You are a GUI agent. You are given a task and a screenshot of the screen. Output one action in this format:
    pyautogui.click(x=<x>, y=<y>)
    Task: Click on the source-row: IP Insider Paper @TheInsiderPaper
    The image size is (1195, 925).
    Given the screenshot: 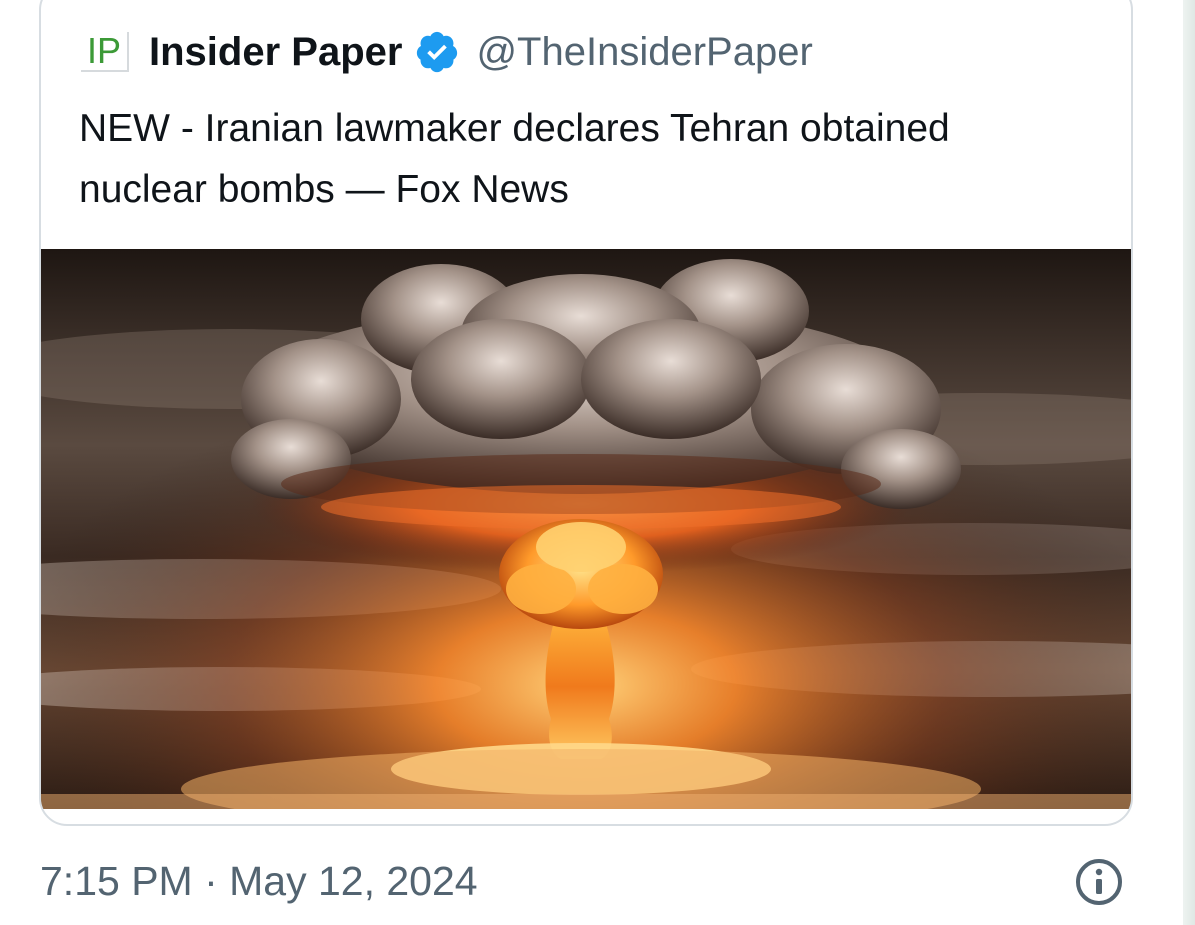 What is the action you would take?
    pyautogui.click(x=447, y=52)
    